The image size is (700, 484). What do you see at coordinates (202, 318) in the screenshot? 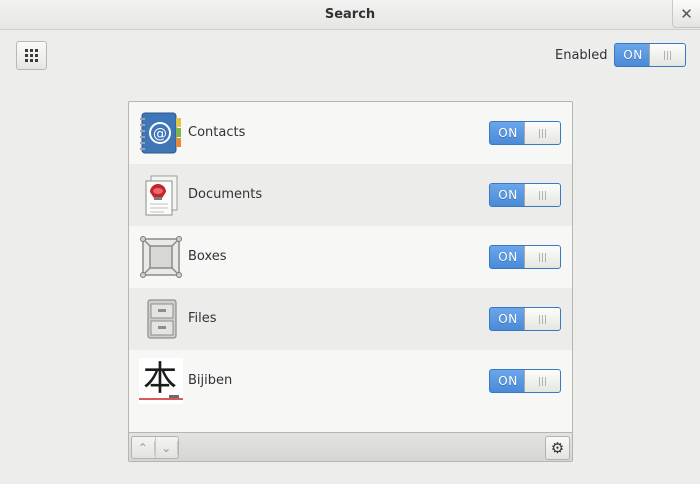
I see `source-name: Files` at bounding box center [202, 318].